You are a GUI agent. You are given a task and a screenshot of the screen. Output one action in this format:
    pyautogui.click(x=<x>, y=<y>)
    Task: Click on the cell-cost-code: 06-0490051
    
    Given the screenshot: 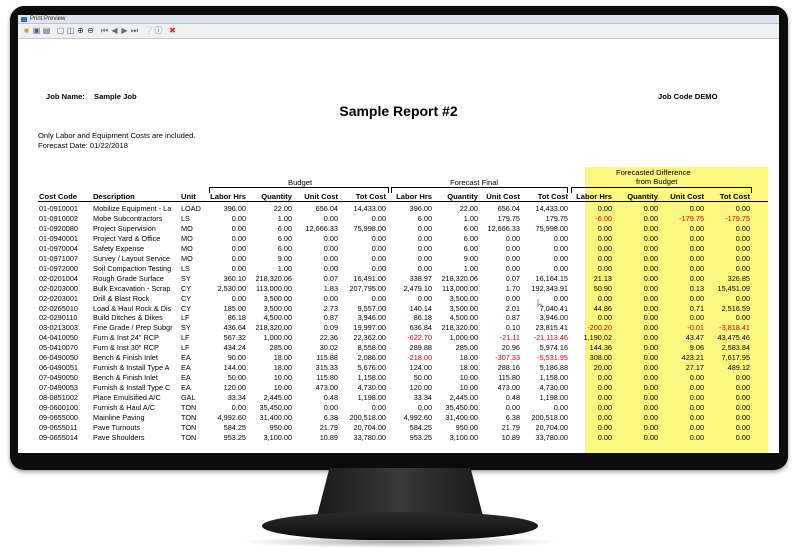 What is the action you would take?
    pyautogui.click(x=58, y=368)
    